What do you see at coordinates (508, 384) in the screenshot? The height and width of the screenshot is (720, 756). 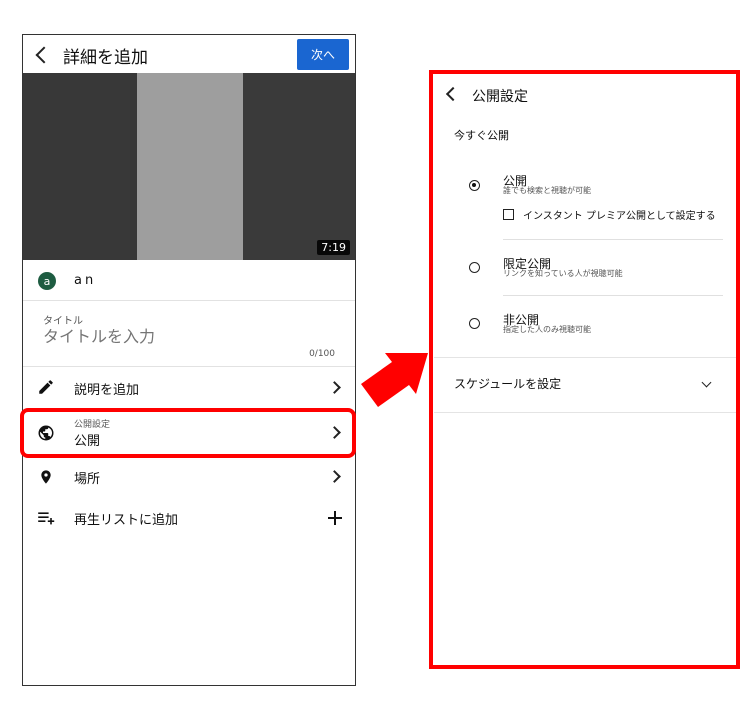 I see `schedule-label: スケジュールを設定` at bounding box center [508, 384].